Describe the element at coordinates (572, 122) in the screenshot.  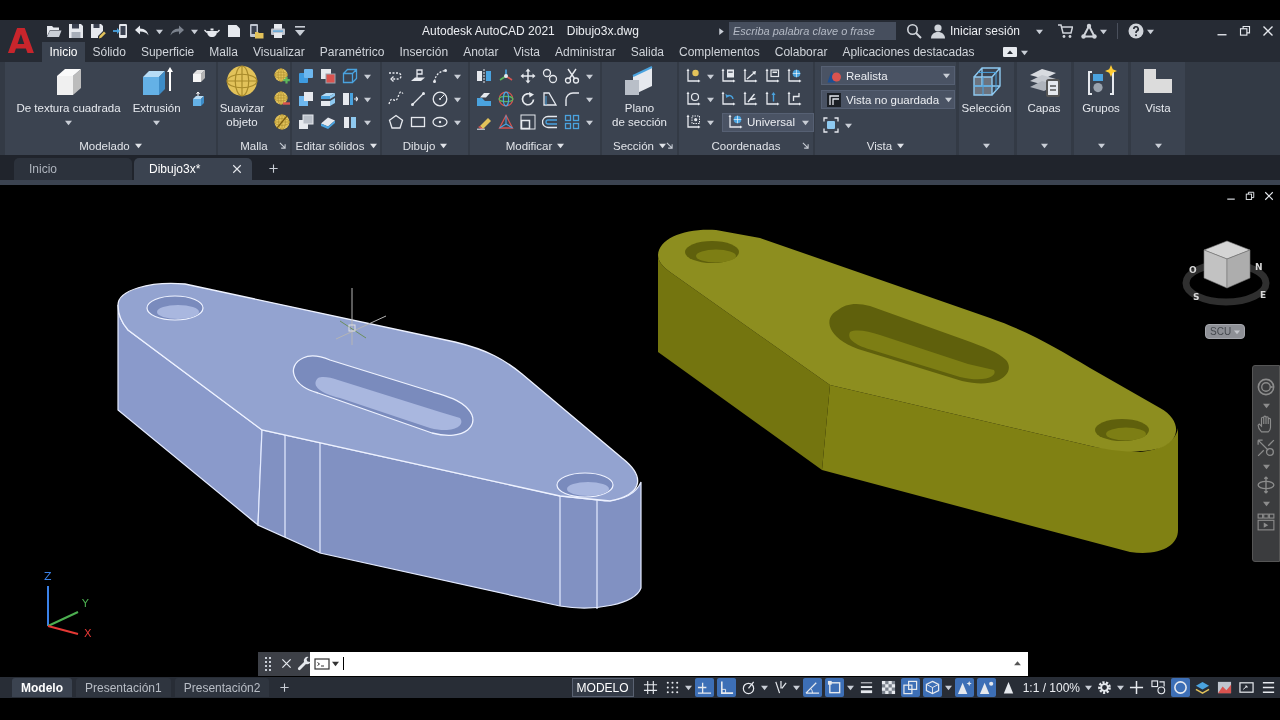
I see `square-grid-icon` at that location.